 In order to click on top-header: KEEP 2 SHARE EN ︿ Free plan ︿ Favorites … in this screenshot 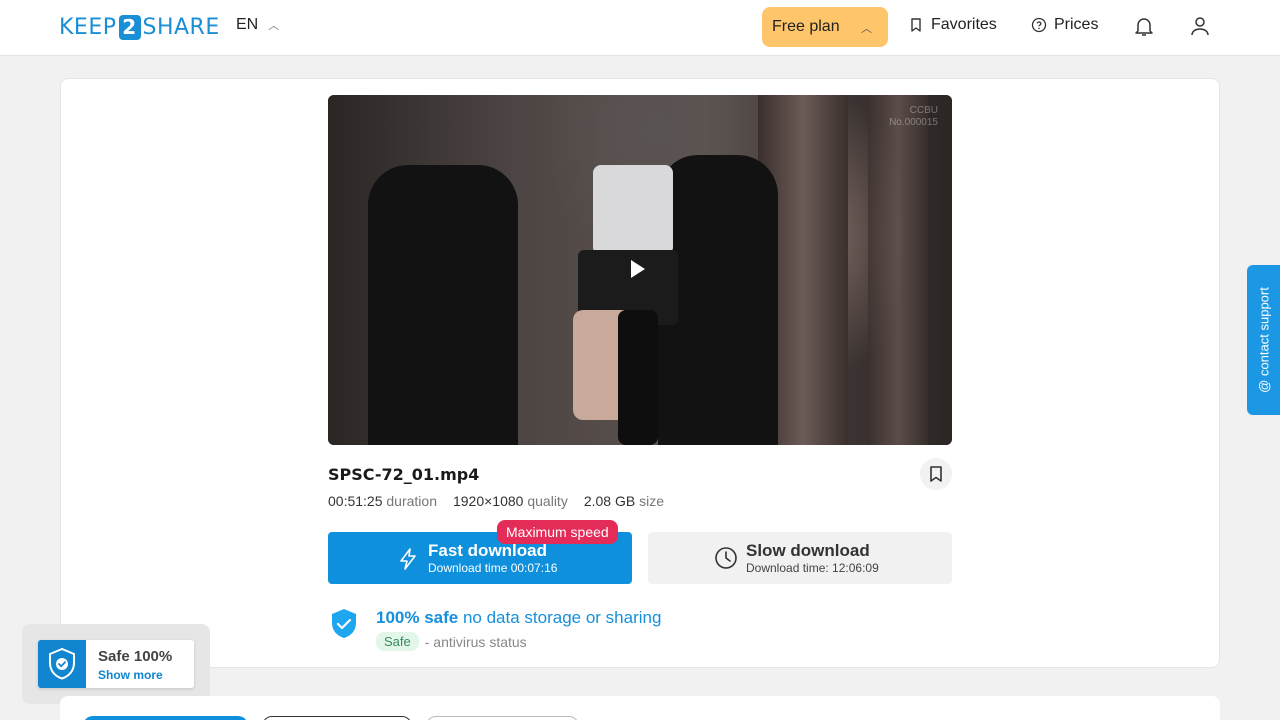, I will do `click(640, 28)`.